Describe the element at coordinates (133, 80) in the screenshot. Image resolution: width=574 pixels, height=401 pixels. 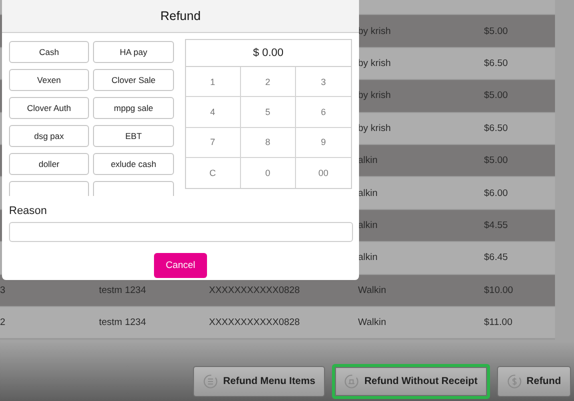
I see `payment-method-button: Clover Sale` at that location.